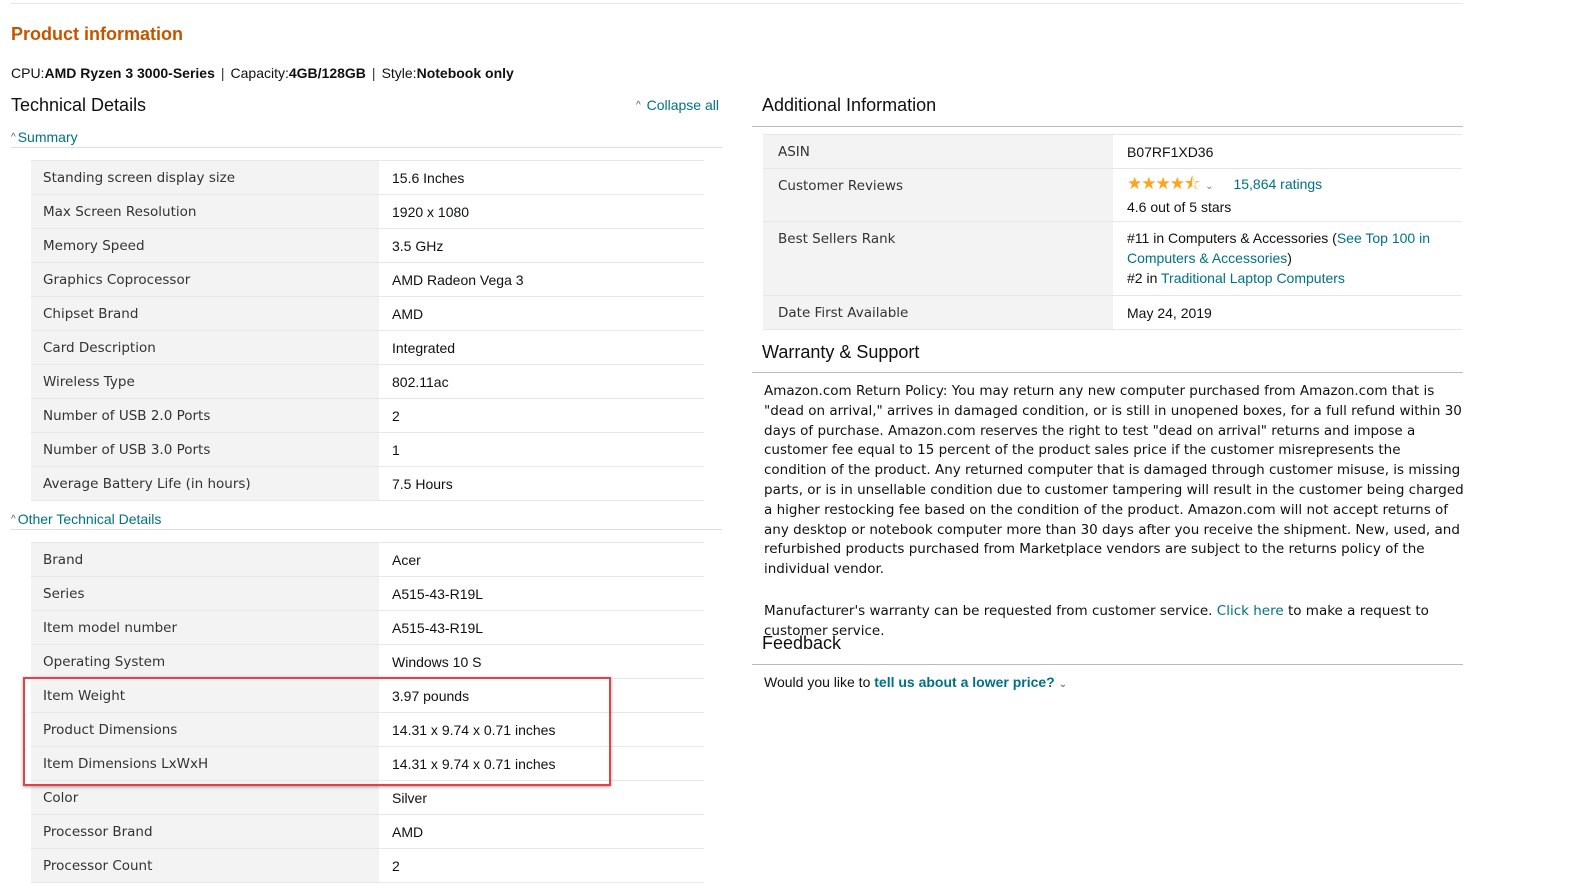  Describe the element at coordinates (819, 682) in the screenshot. I see `feedback-question-text: Would you like to` at that location.